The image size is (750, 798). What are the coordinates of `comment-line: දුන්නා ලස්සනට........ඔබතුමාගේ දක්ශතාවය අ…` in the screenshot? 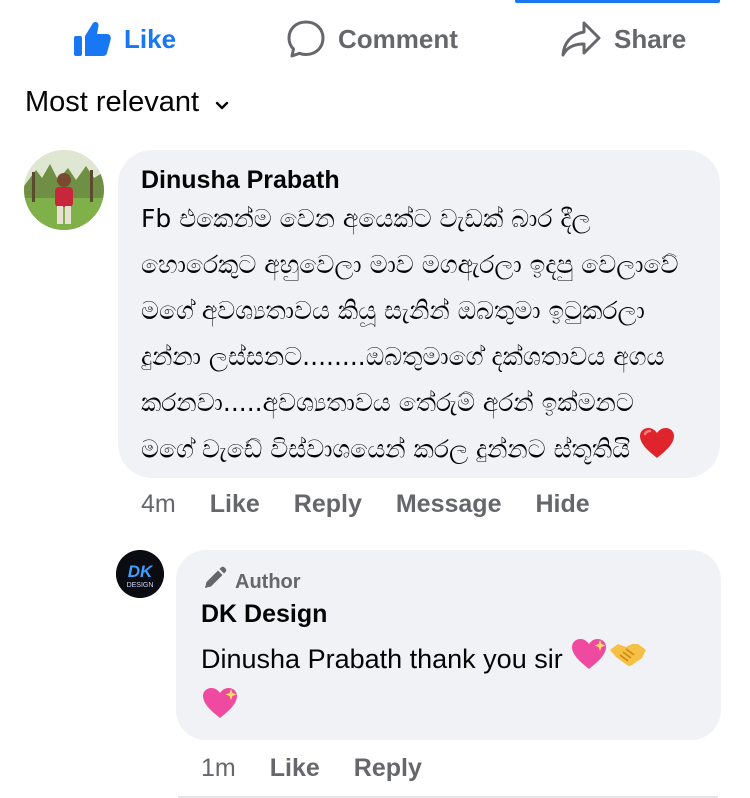 It's located at (403, 356).